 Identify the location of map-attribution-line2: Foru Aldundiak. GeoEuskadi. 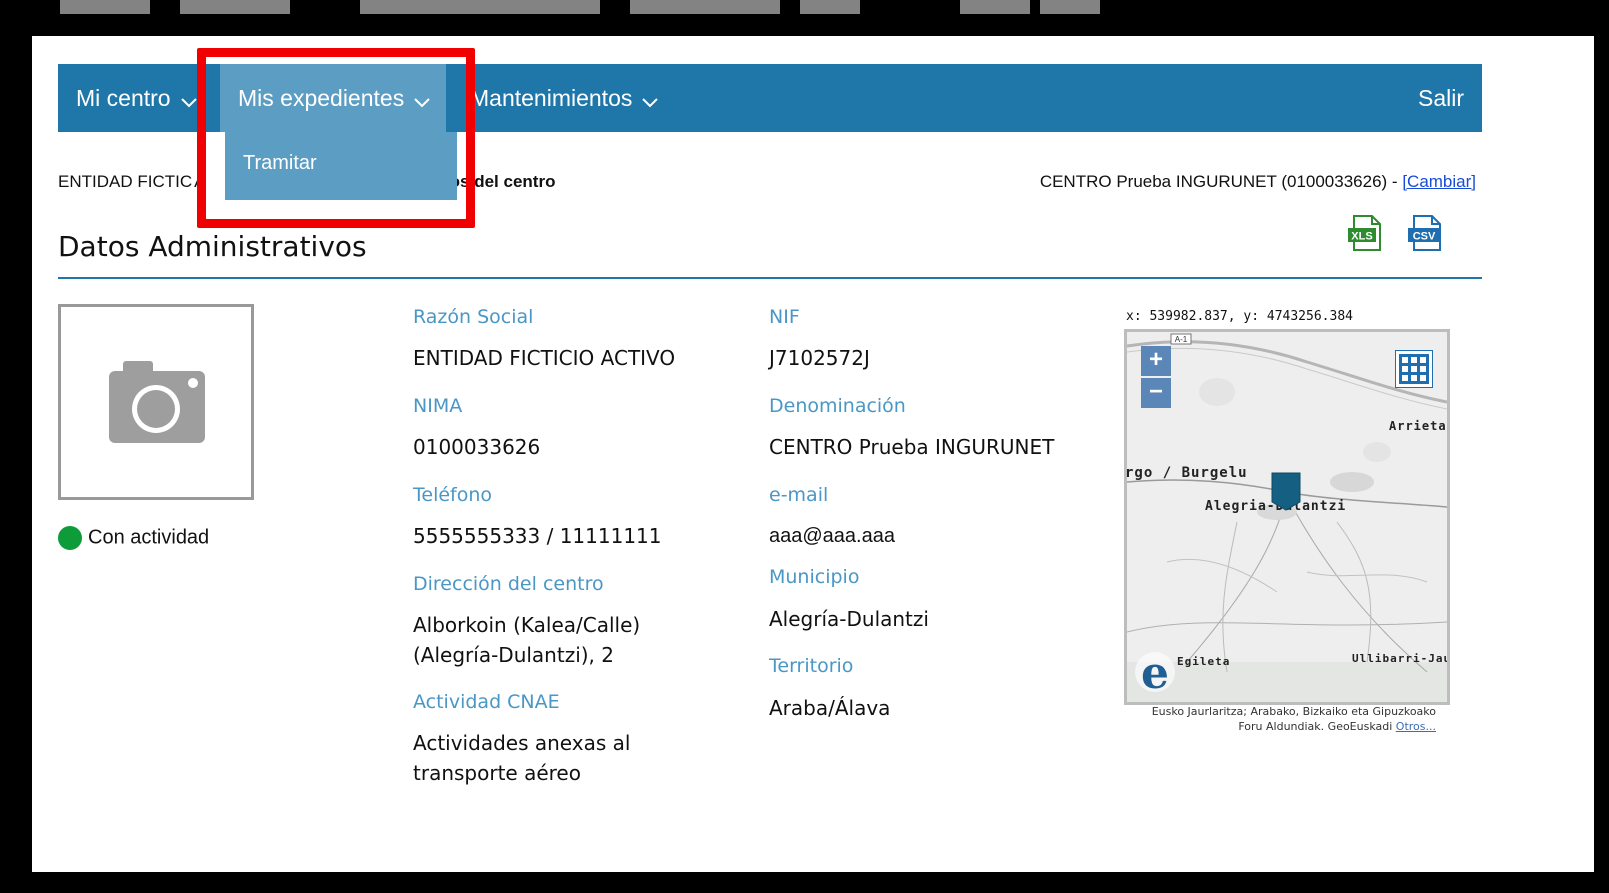
(1315, 726).